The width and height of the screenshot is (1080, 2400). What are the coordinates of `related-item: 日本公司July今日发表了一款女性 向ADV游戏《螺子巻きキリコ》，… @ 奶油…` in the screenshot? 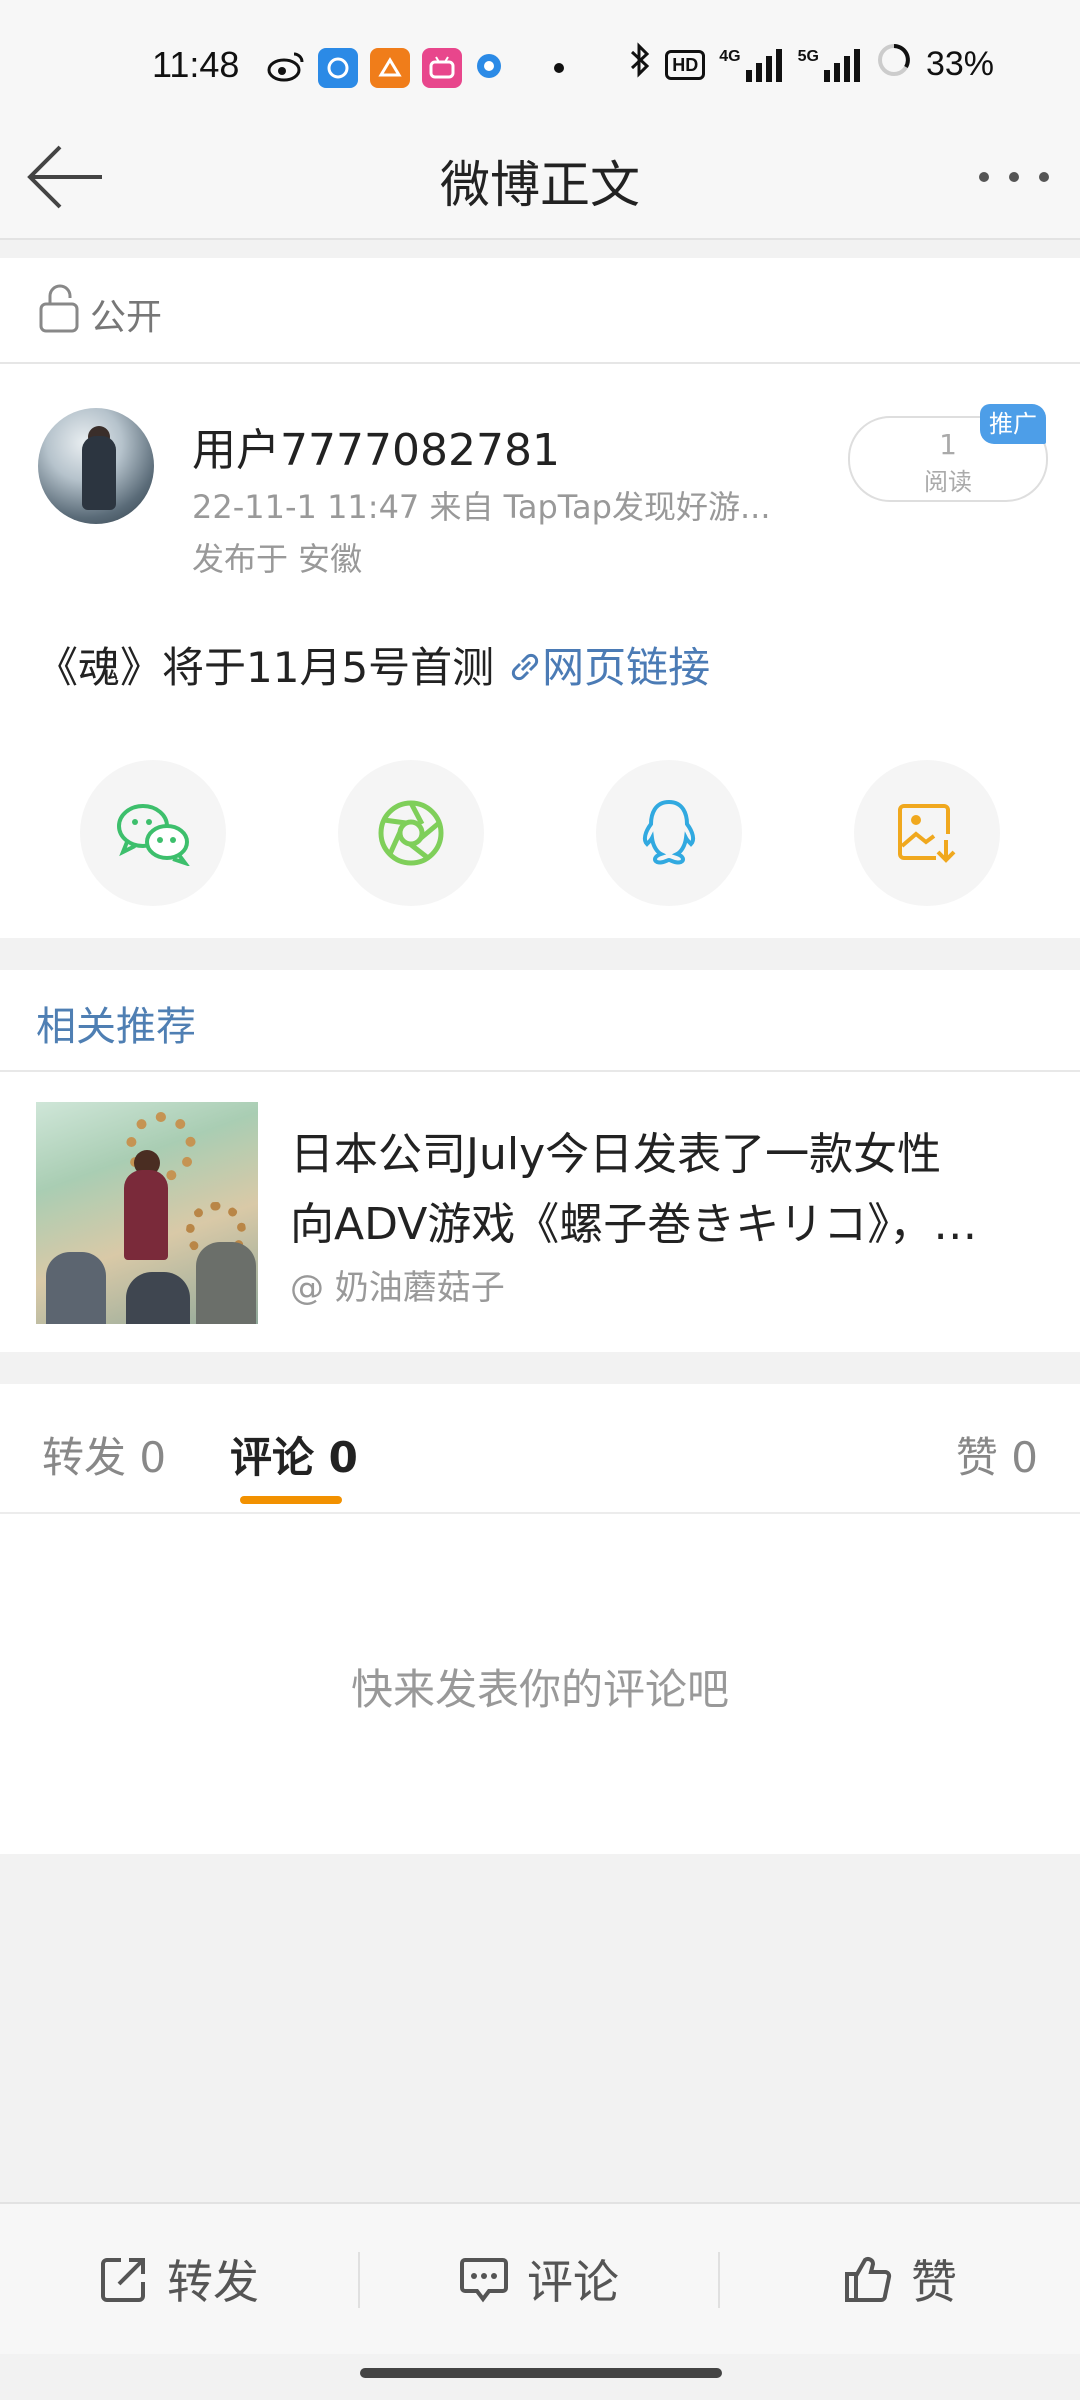 It's located at (540, 1212).